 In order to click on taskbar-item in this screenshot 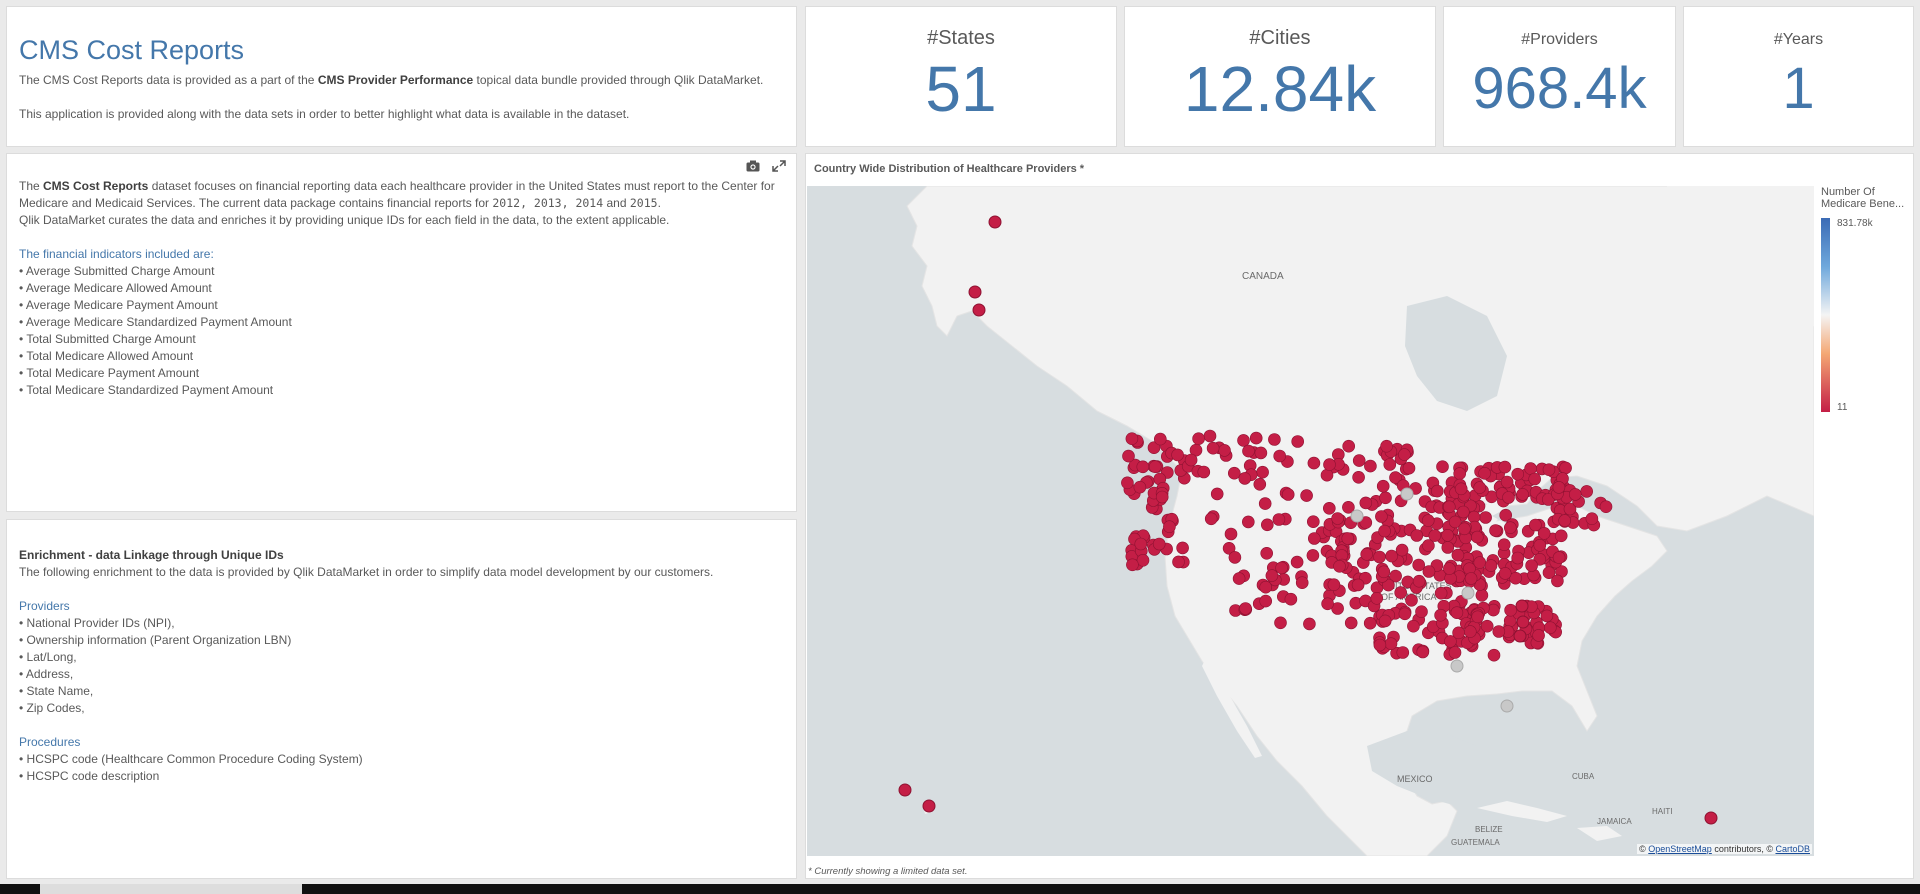, I will do `click(171, 889)`.